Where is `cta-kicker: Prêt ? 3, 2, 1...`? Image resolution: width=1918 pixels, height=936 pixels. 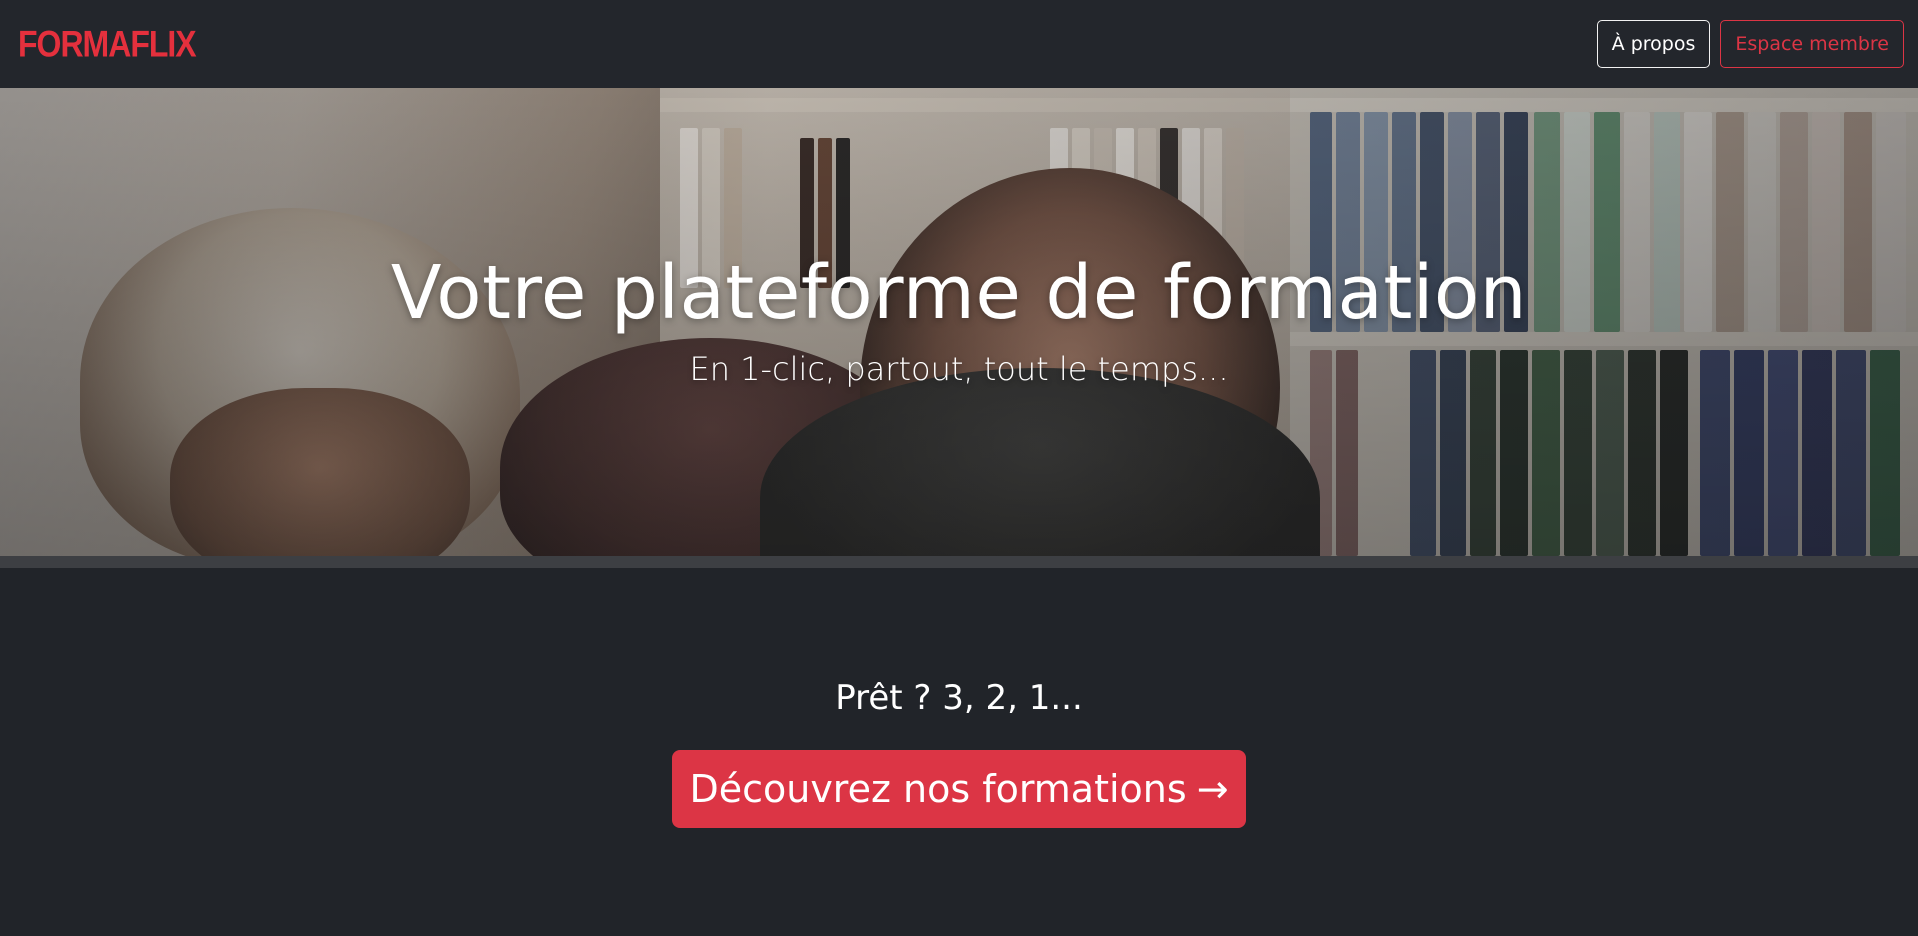
cta-kicker: Prêt ? 3, 2, 1... is located at coordinates (959, 698).